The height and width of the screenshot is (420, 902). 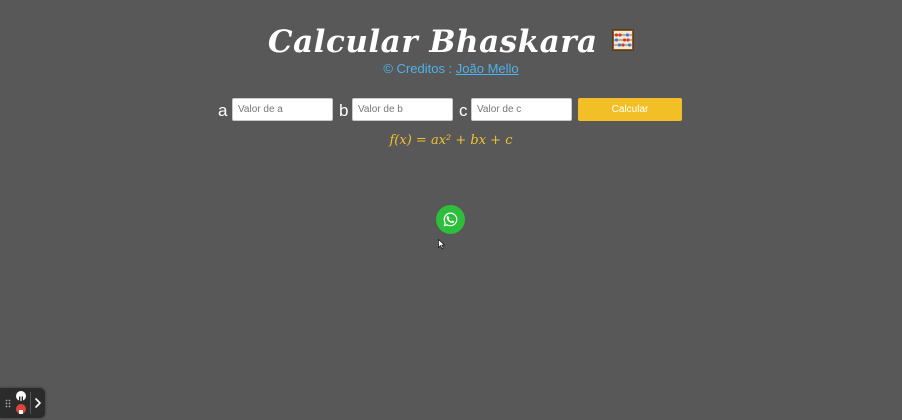 What do you see at coordinates (282, 109) in the screenshot?
I see `input-a` at bounding box center [282, 109].